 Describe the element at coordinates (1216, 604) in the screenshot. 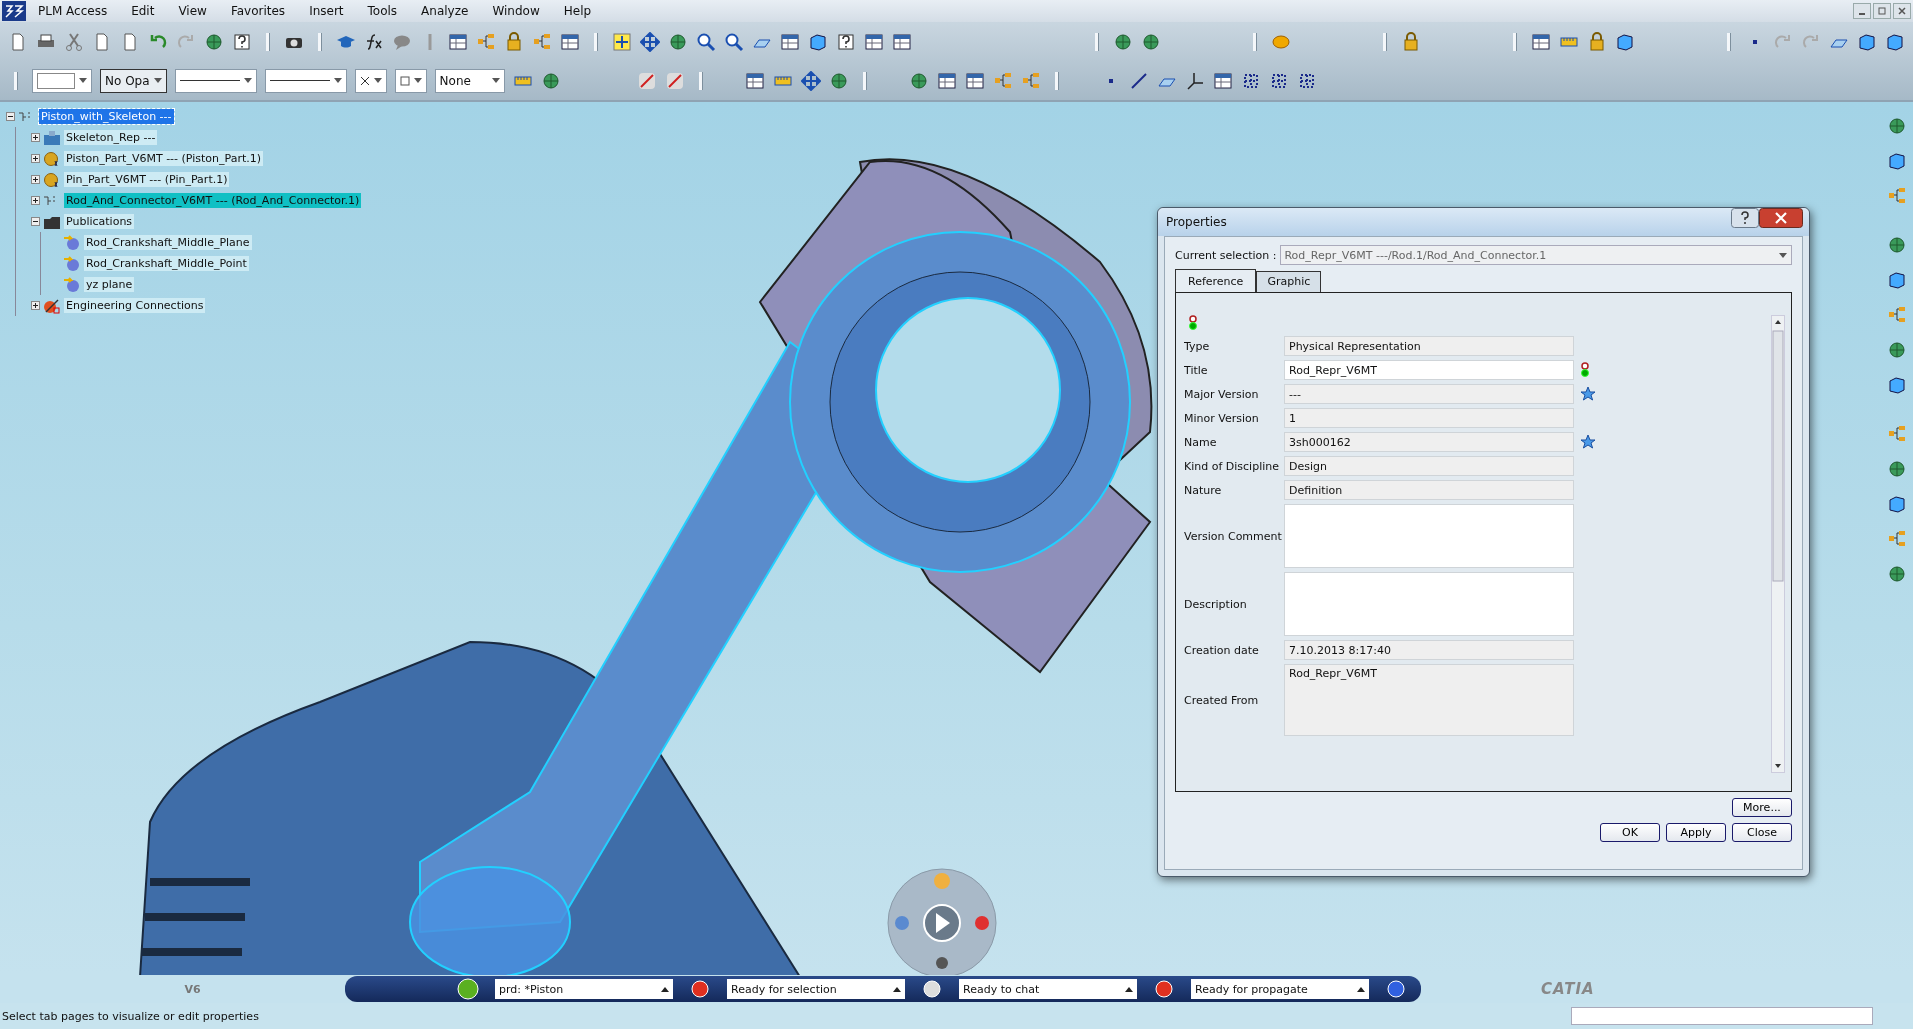

I see `field-label: Description` at that location.